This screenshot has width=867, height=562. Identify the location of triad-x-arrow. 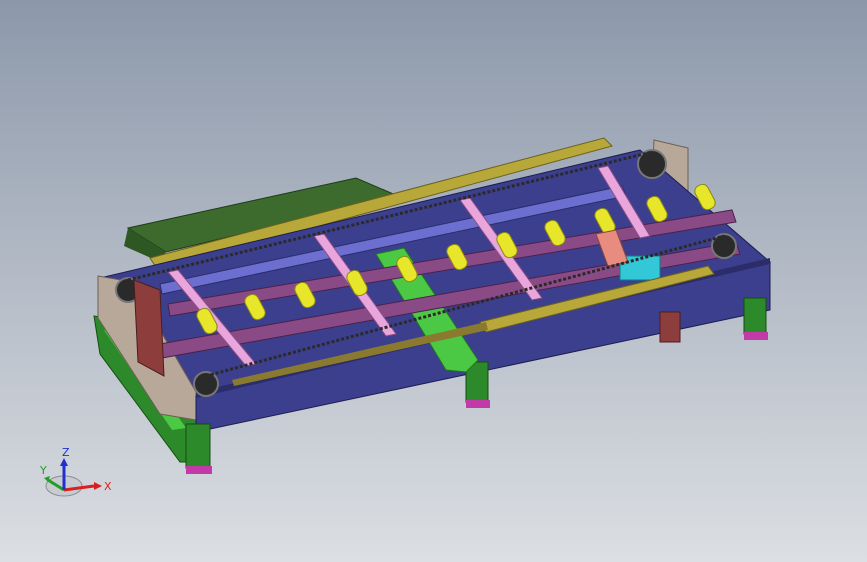
(98, 486).